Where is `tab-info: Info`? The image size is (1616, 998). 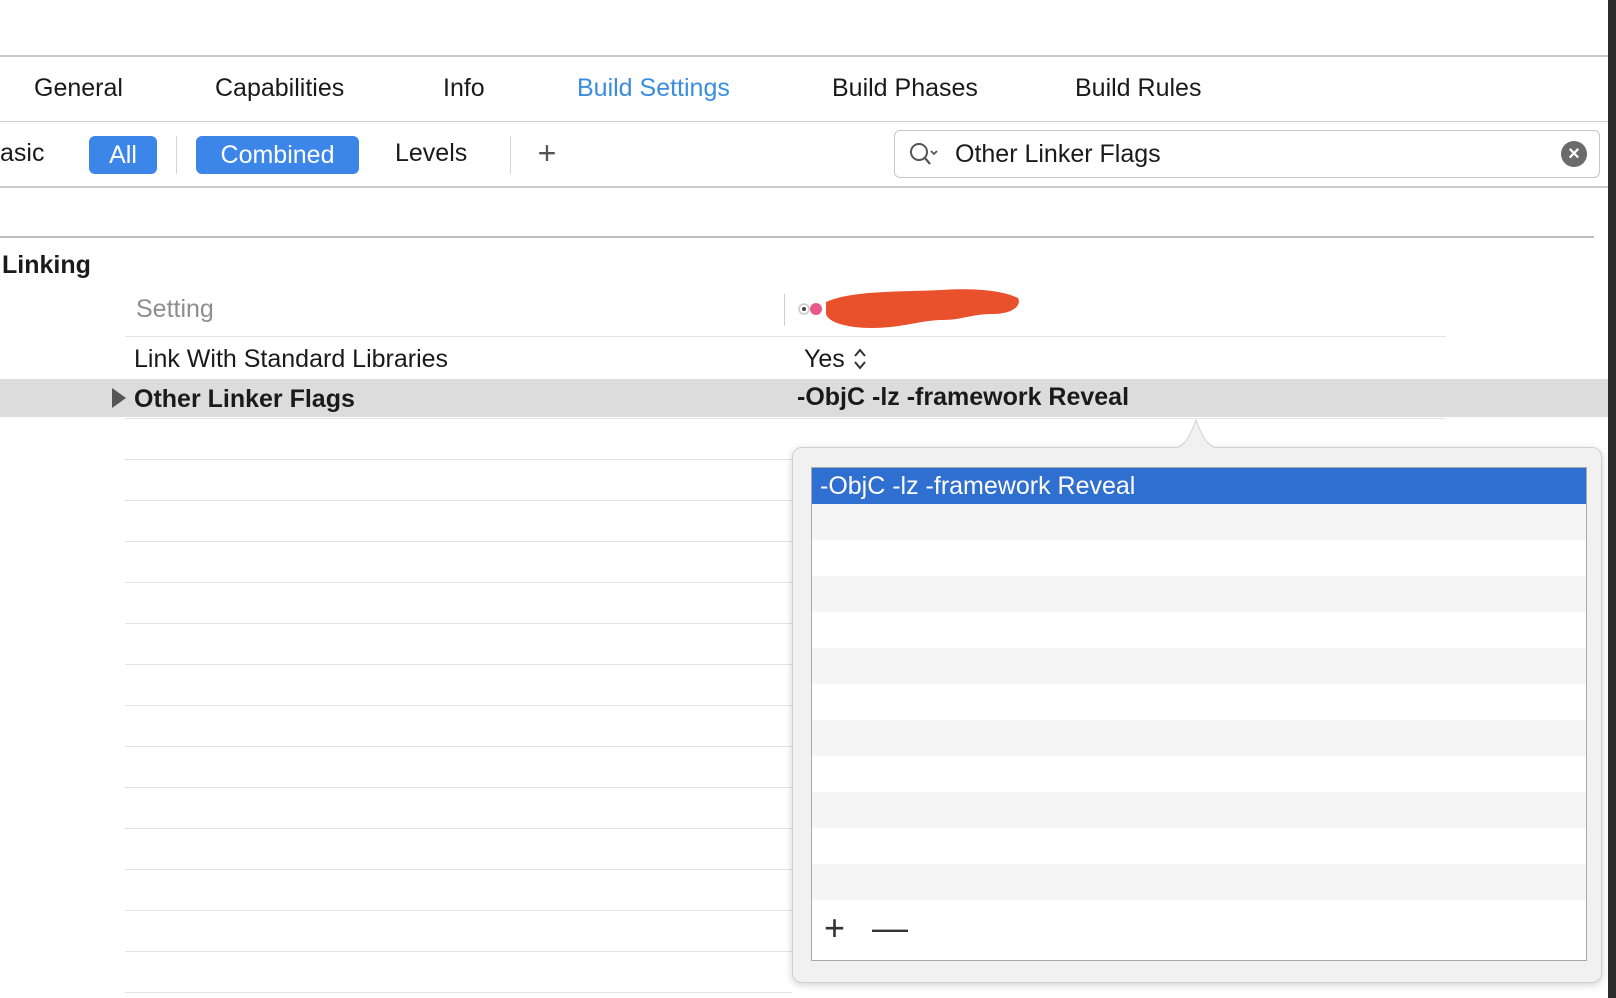
tab-info: Info is located at coordinates (464, 88).